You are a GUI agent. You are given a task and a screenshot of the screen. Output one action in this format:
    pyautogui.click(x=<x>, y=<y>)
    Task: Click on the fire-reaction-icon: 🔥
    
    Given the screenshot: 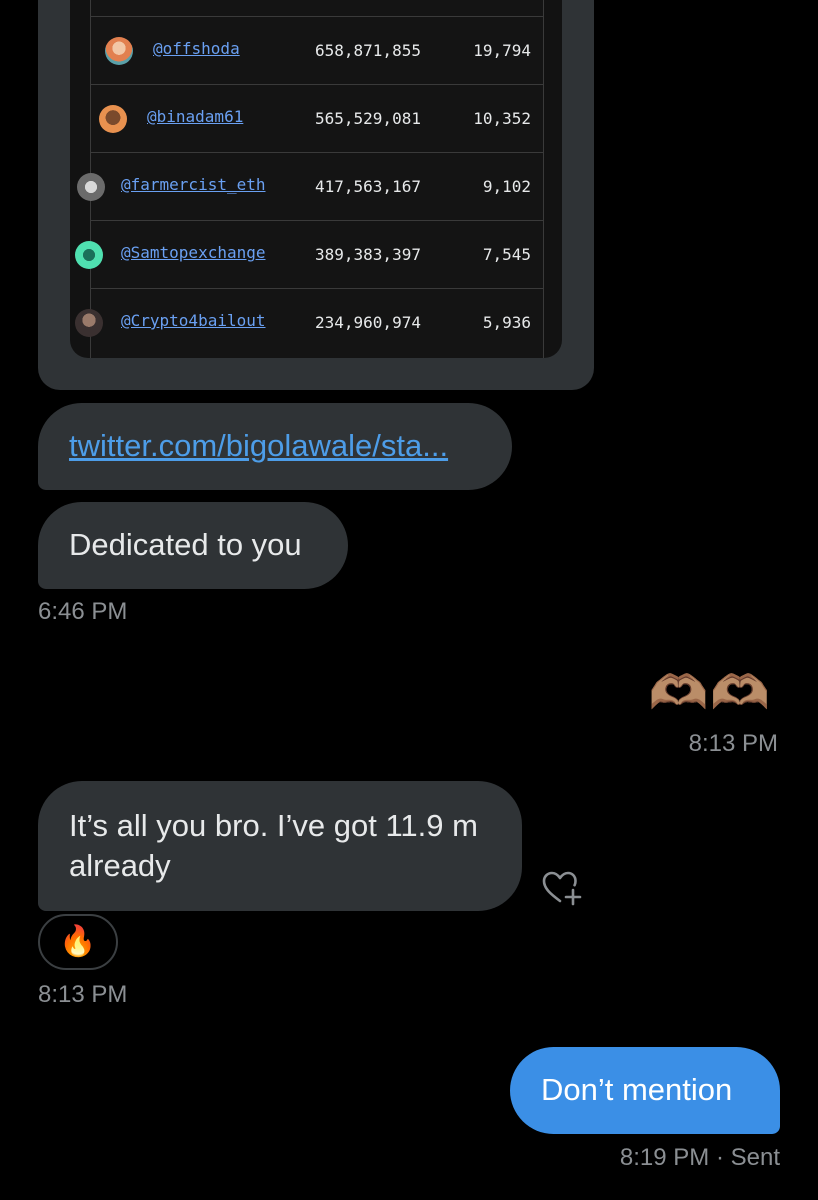 What is the action you would take?
    pyautogui.click(x=78, y=941)
    